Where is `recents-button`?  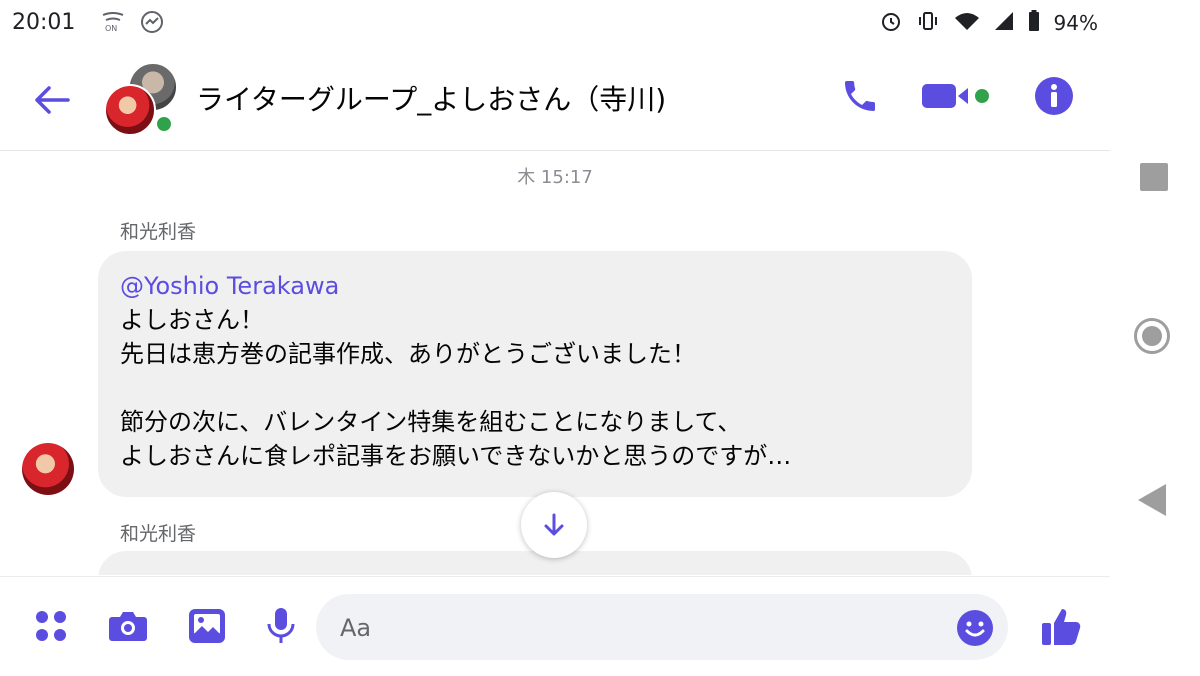
recents-button is located at coordinates (1154, 177).